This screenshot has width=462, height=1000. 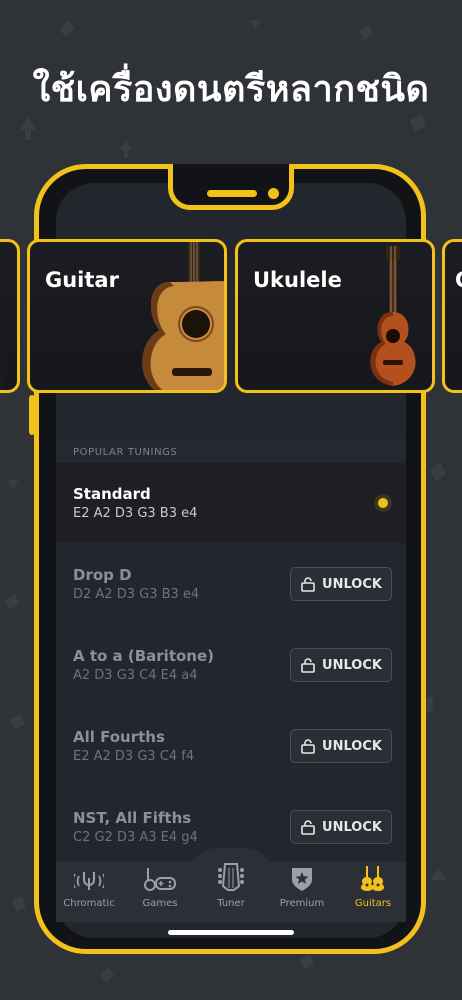 I want to click on instrument-card-bass-partial, so click(x=10, y=316).